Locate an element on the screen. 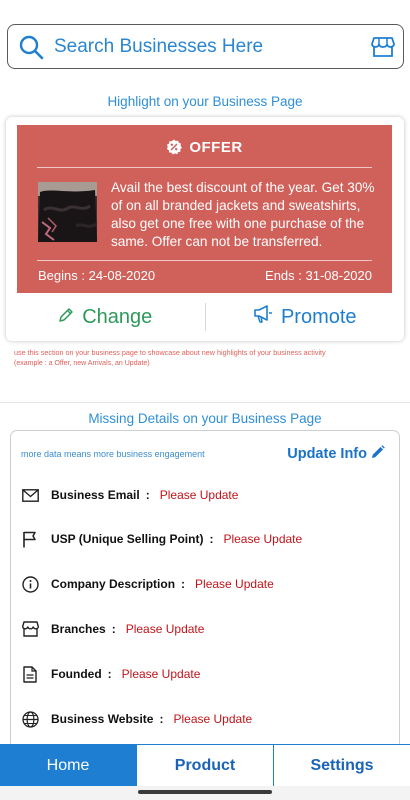 The image size is (410, 800). gesture-handle is located at coordinates (205, 792).